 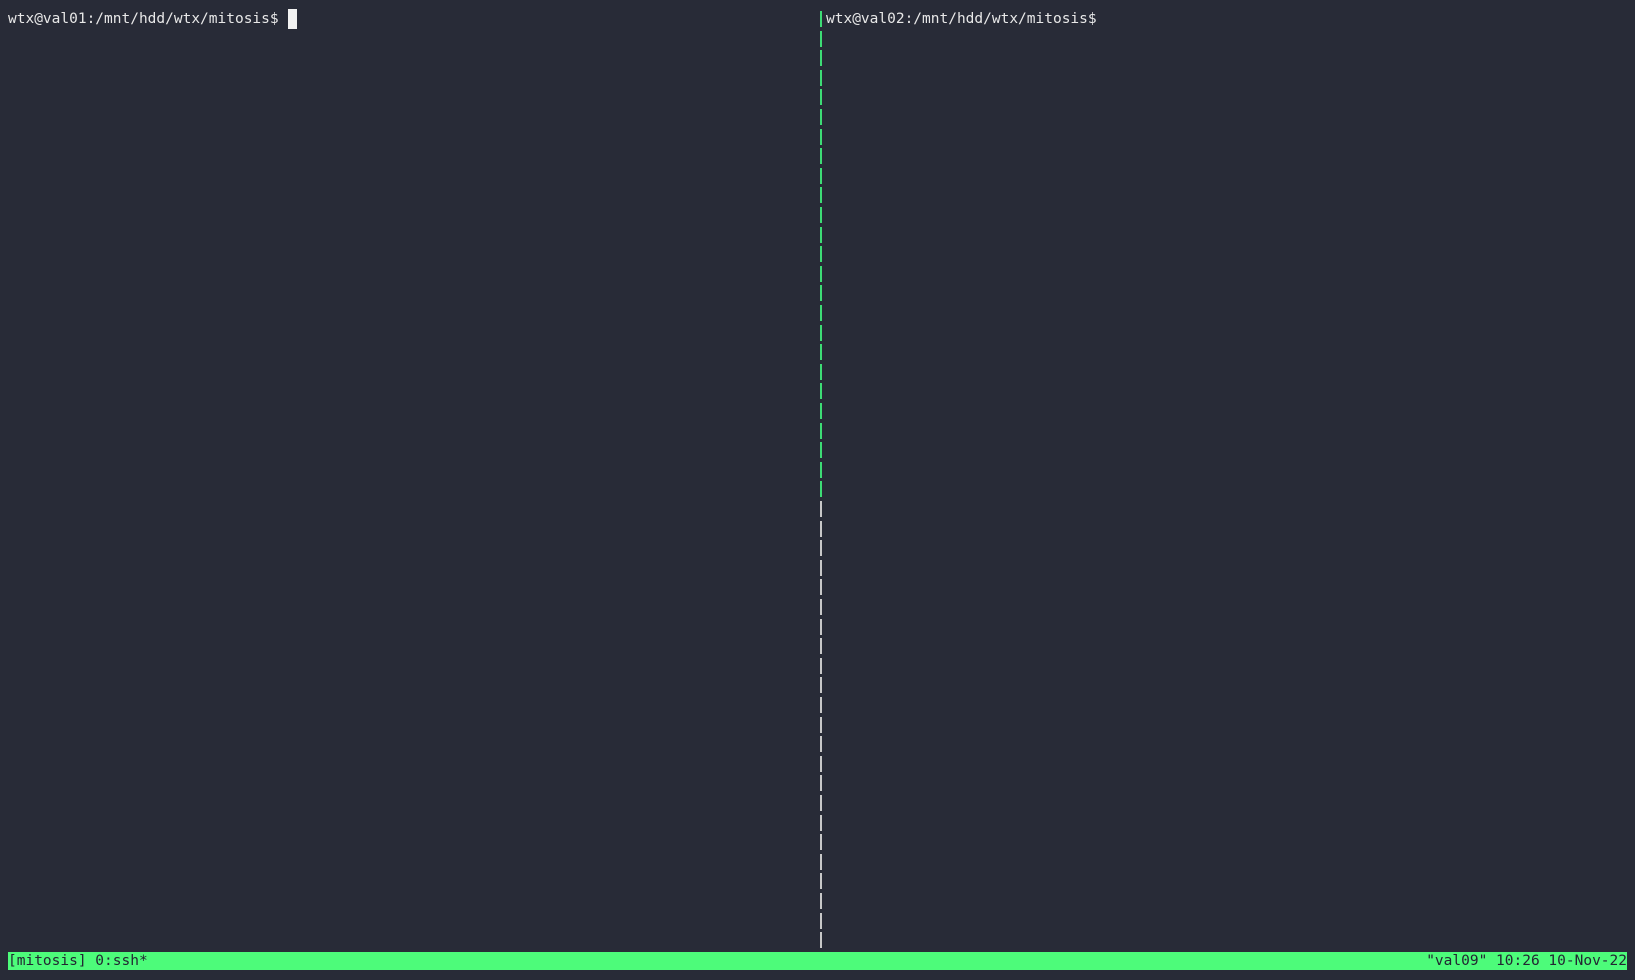 I want to click on shell-prompt-right: wtx@val02:/mnt/hdd/wtx/mitosis$, so click(x=961, y=19).